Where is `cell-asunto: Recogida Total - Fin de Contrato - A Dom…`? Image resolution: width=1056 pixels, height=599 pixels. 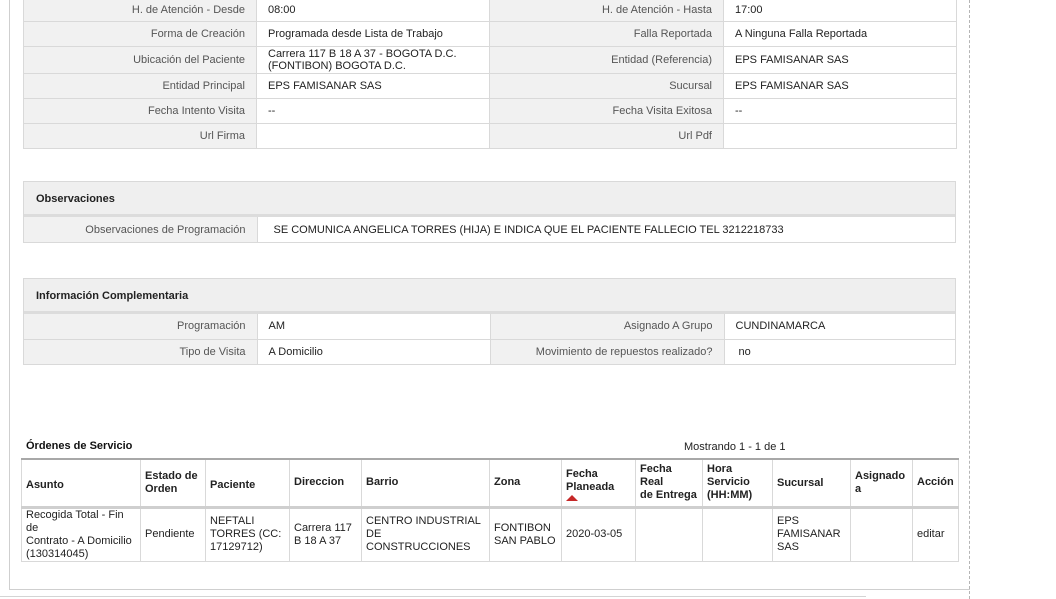 cell-asunto: Recogida Total - Fin de Contrato - A Dom… is located at coordinates (81, 534).